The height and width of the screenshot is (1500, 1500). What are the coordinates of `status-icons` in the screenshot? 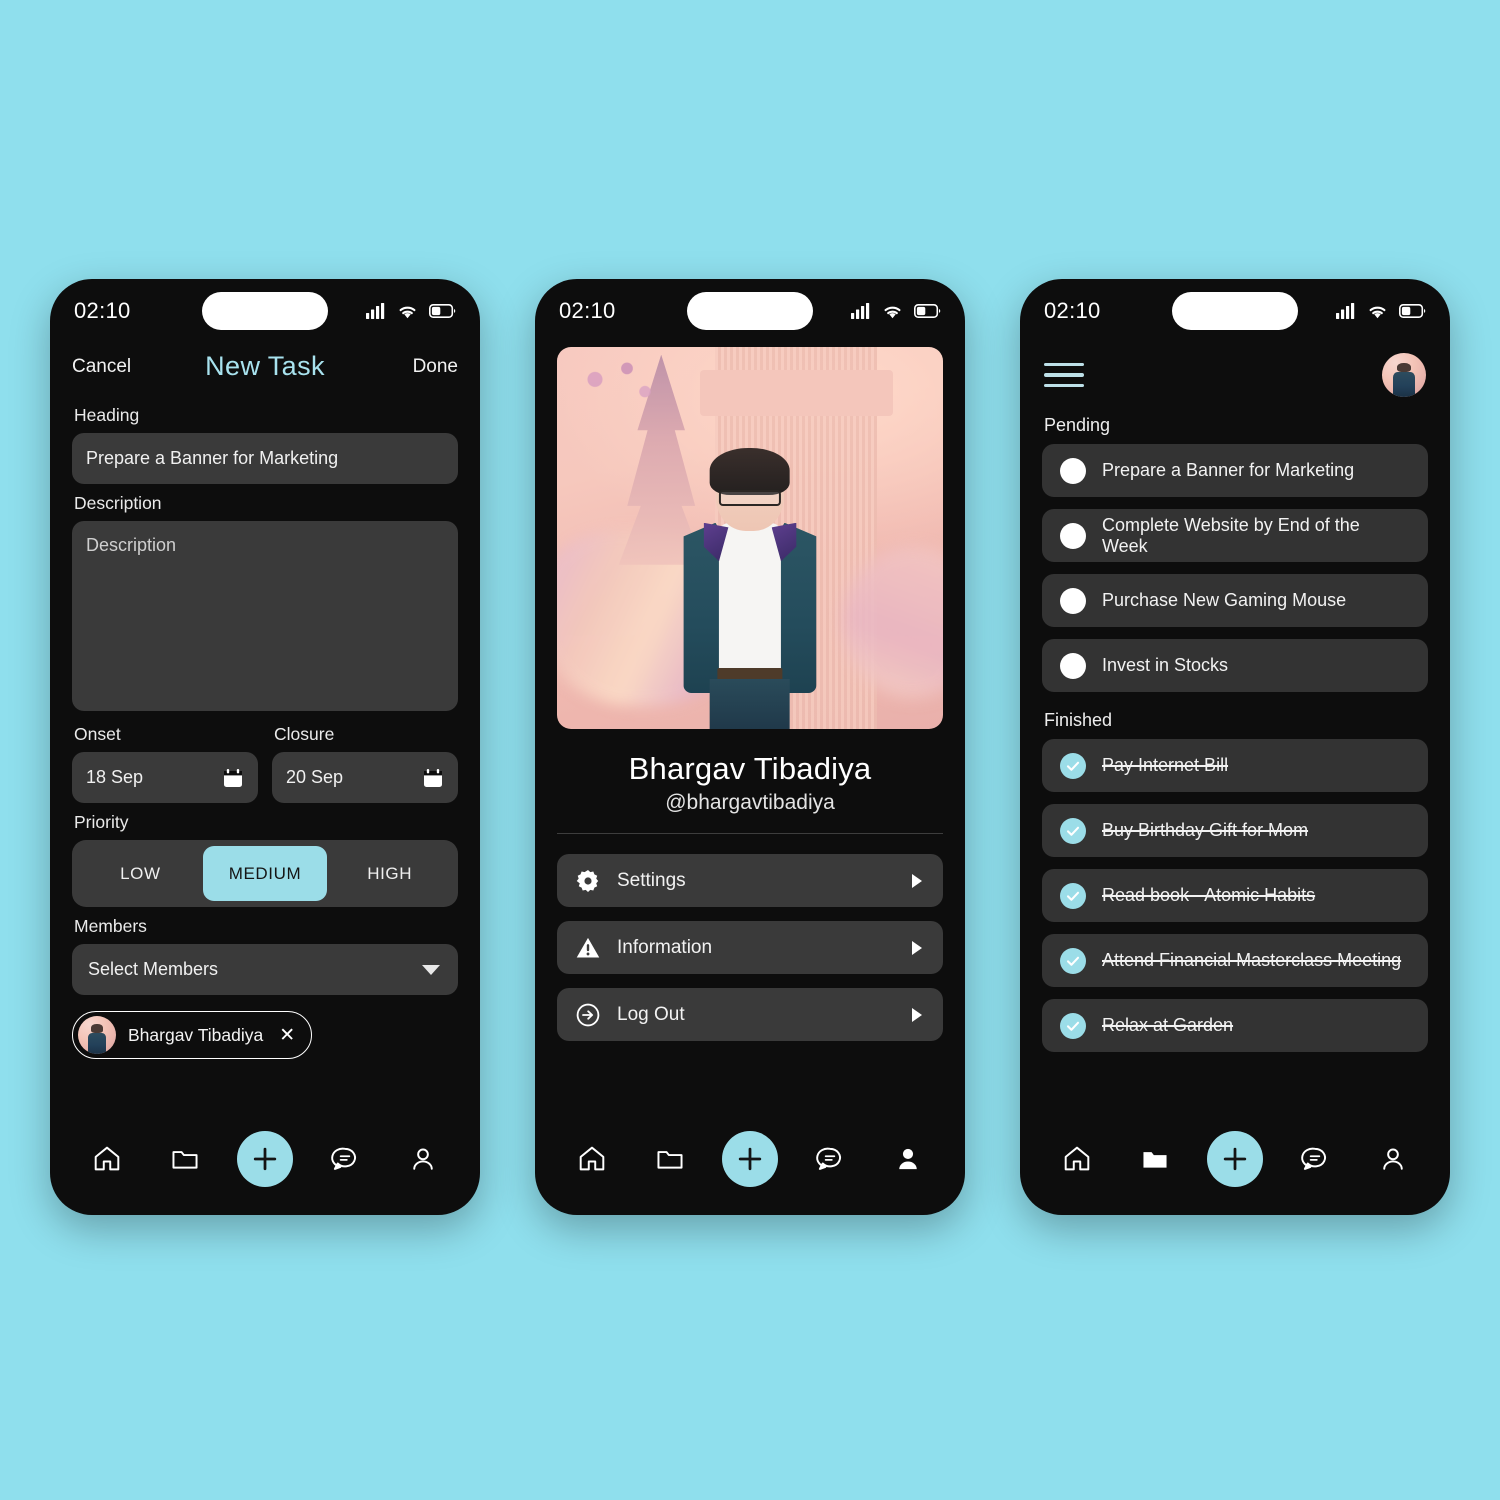 It's located at (896, 311).